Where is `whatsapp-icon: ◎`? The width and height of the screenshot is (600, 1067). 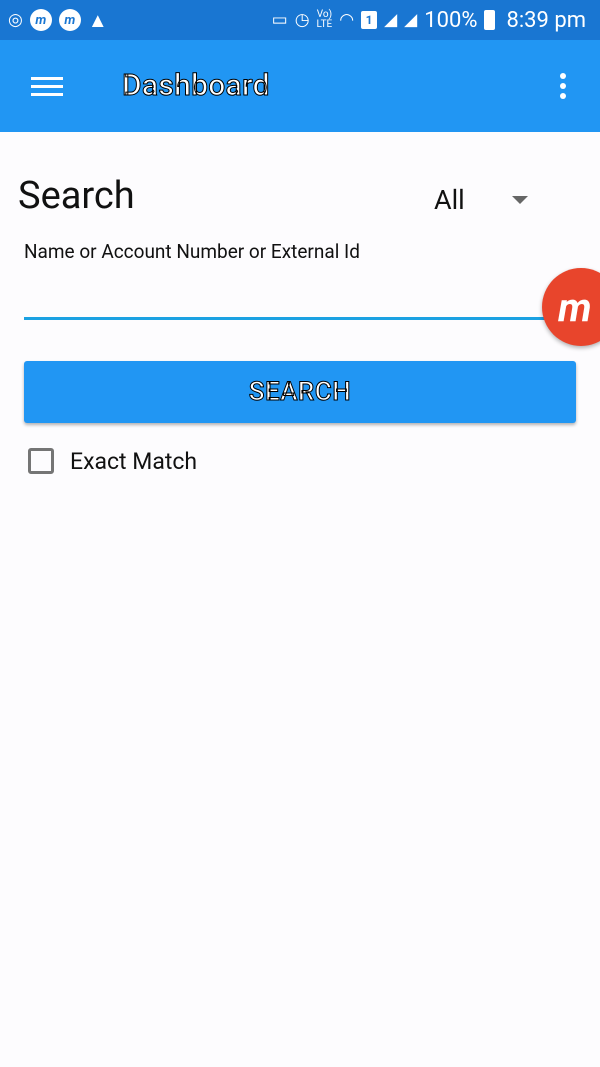
whatsapp-icon: ◎ is located at coordinates (15, 20).